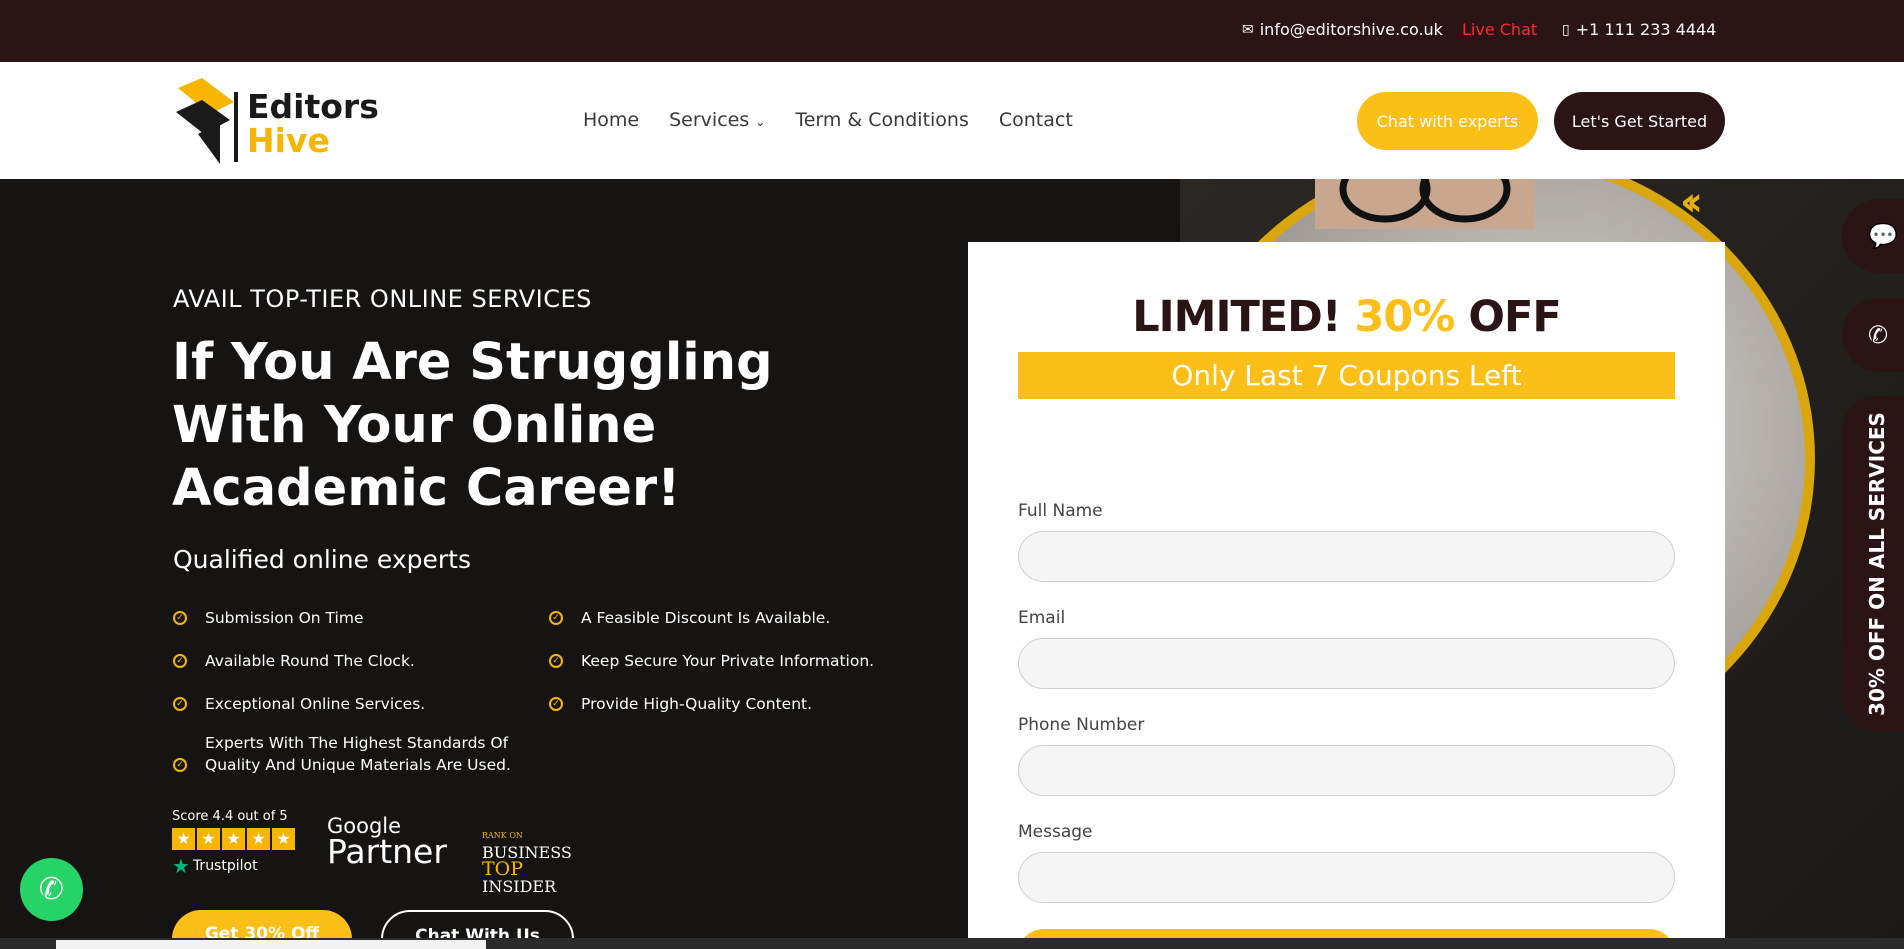  Describe the element at coordinates (382, 299) in the screenshot. I see `hero-eyebrow: AVAIL TOP-TIER ONLINE SERVICES` at that location.